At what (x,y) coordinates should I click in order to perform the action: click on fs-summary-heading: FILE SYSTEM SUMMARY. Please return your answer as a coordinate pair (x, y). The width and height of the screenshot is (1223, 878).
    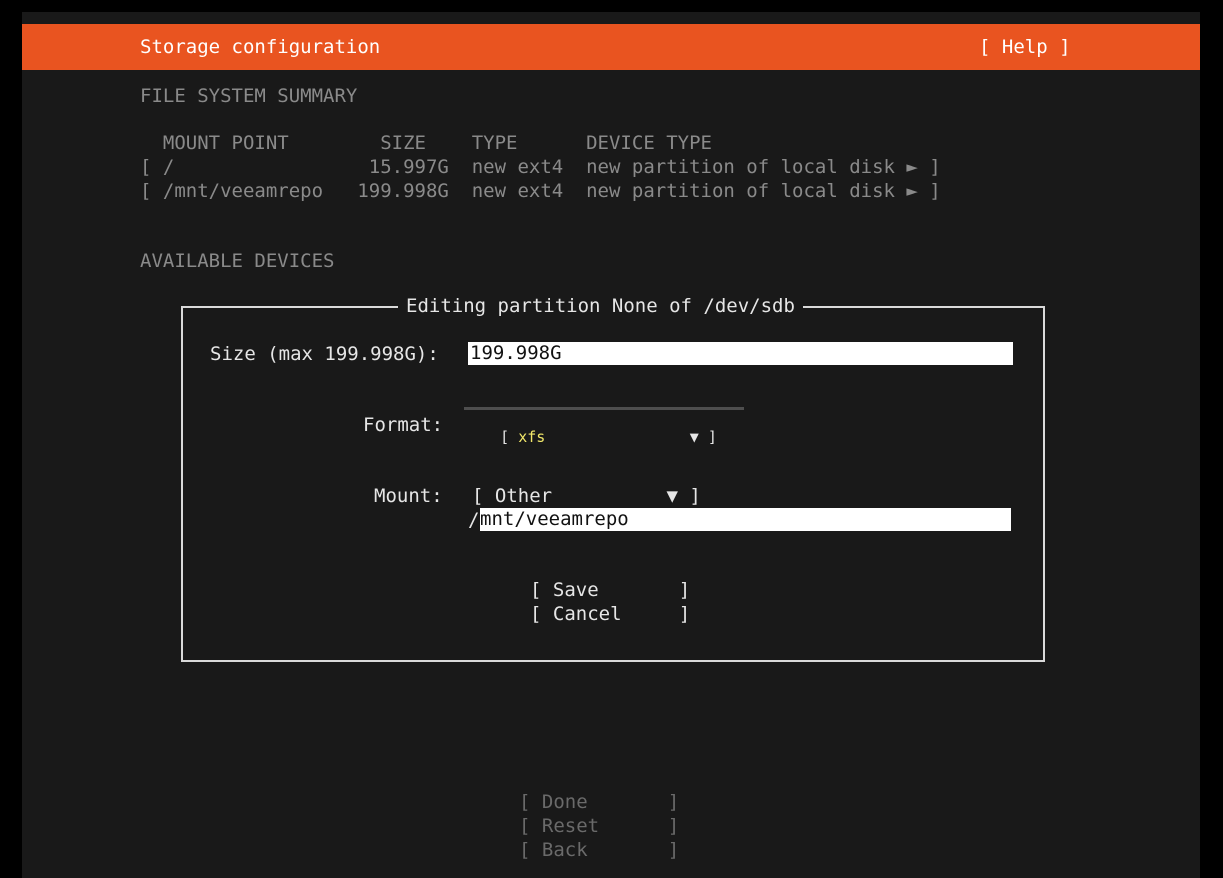
    Looking at the image, I should click on (249, 96).